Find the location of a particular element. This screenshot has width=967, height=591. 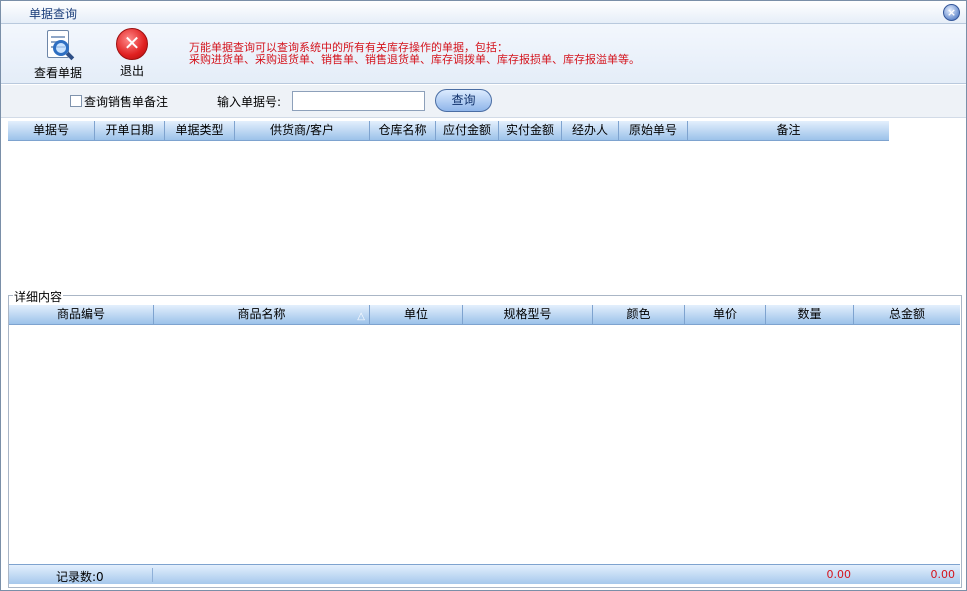

sales-note-checkbox-label: 查询销售单备注 is located at coordinates (126, 101).